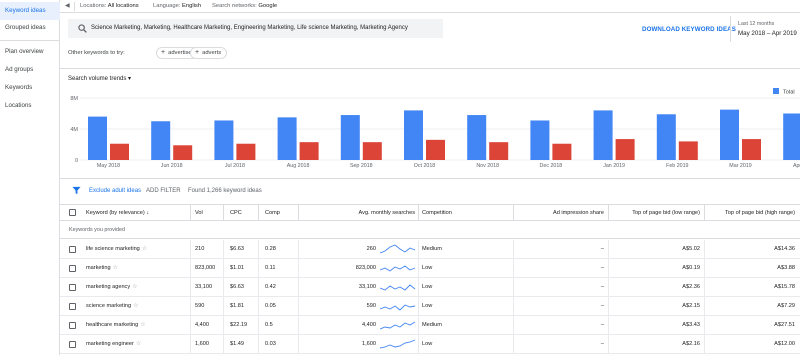  Describe the element at coordinates (177, 6) in the screenshot. I see `language-setting: Language: English` at that location.